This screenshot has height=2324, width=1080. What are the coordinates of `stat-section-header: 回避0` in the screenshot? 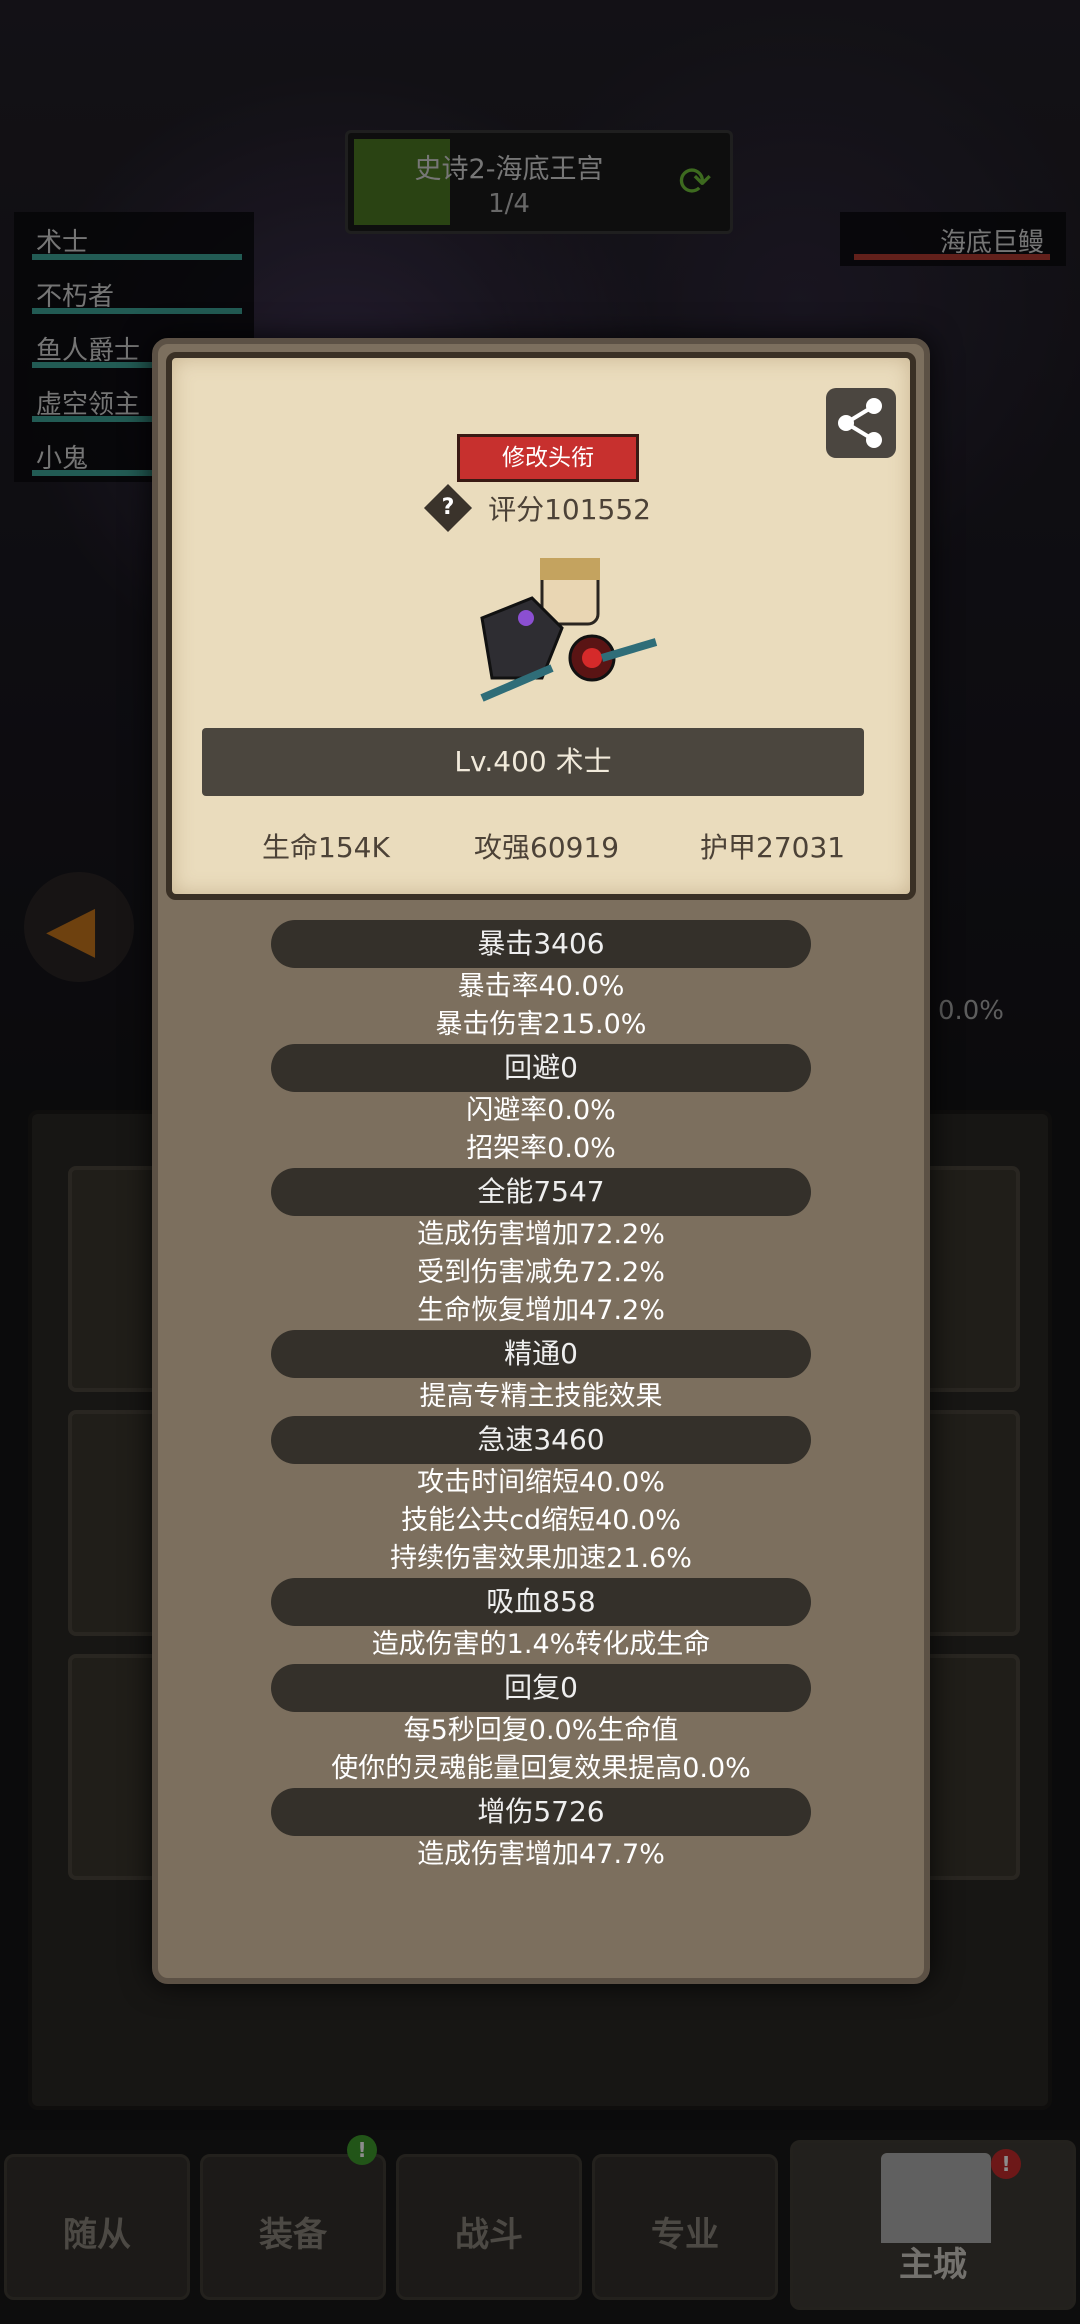 It's located at (541, 1068).